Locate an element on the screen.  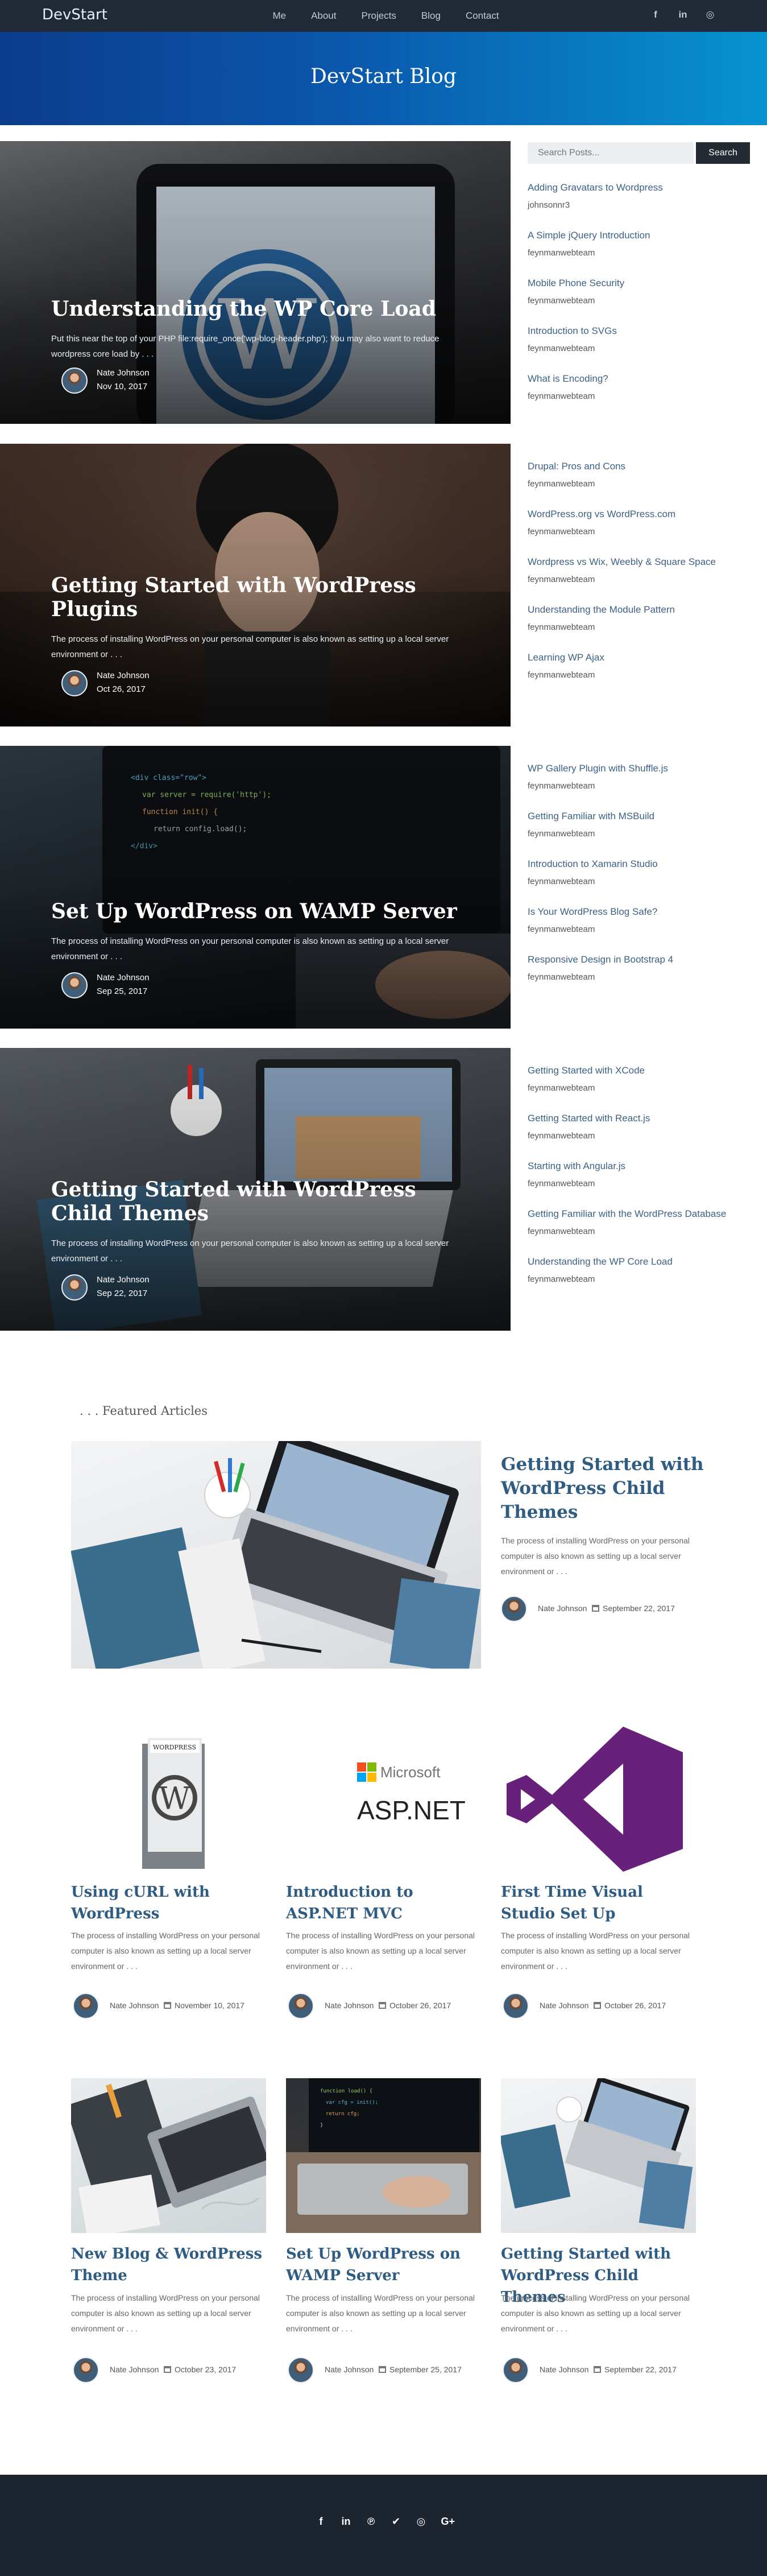
sidebar-post-item: Getting Started with XCode feynmanwebteam is located at coordinates (586, 1079).